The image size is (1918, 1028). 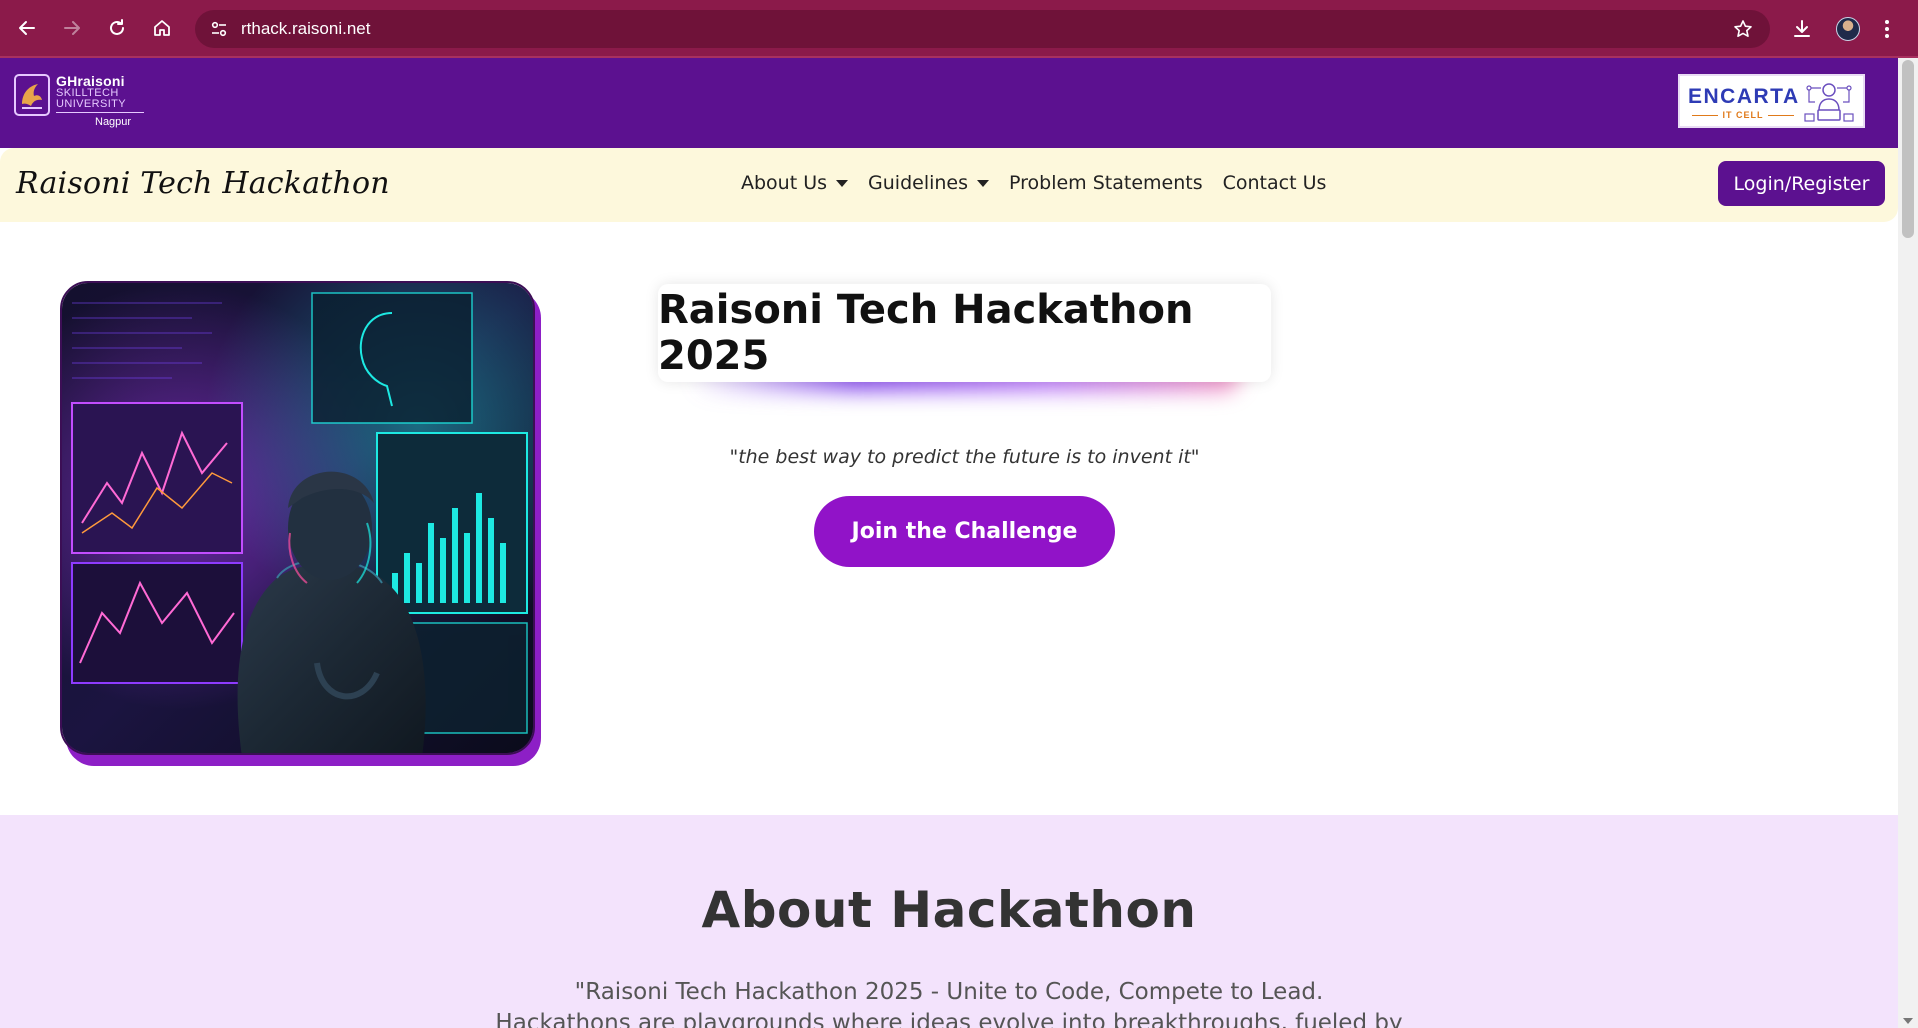 I want to click on university-logo-line3: UNIVERSITY, so click(x=91, y=104).